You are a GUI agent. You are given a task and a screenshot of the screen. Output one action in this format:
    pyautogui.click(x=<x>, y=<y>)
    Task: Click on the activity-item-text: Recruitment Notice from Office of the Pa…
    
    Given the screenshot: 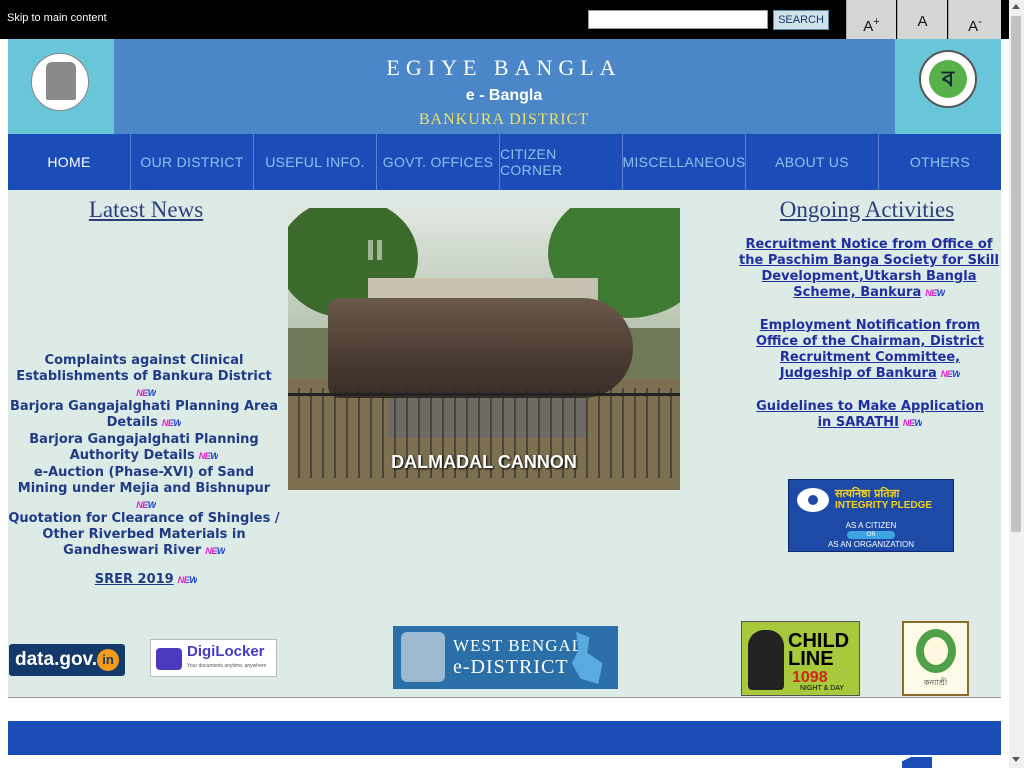 What is the action you would take?
    pyautogui.click(x=869, y=268)
    